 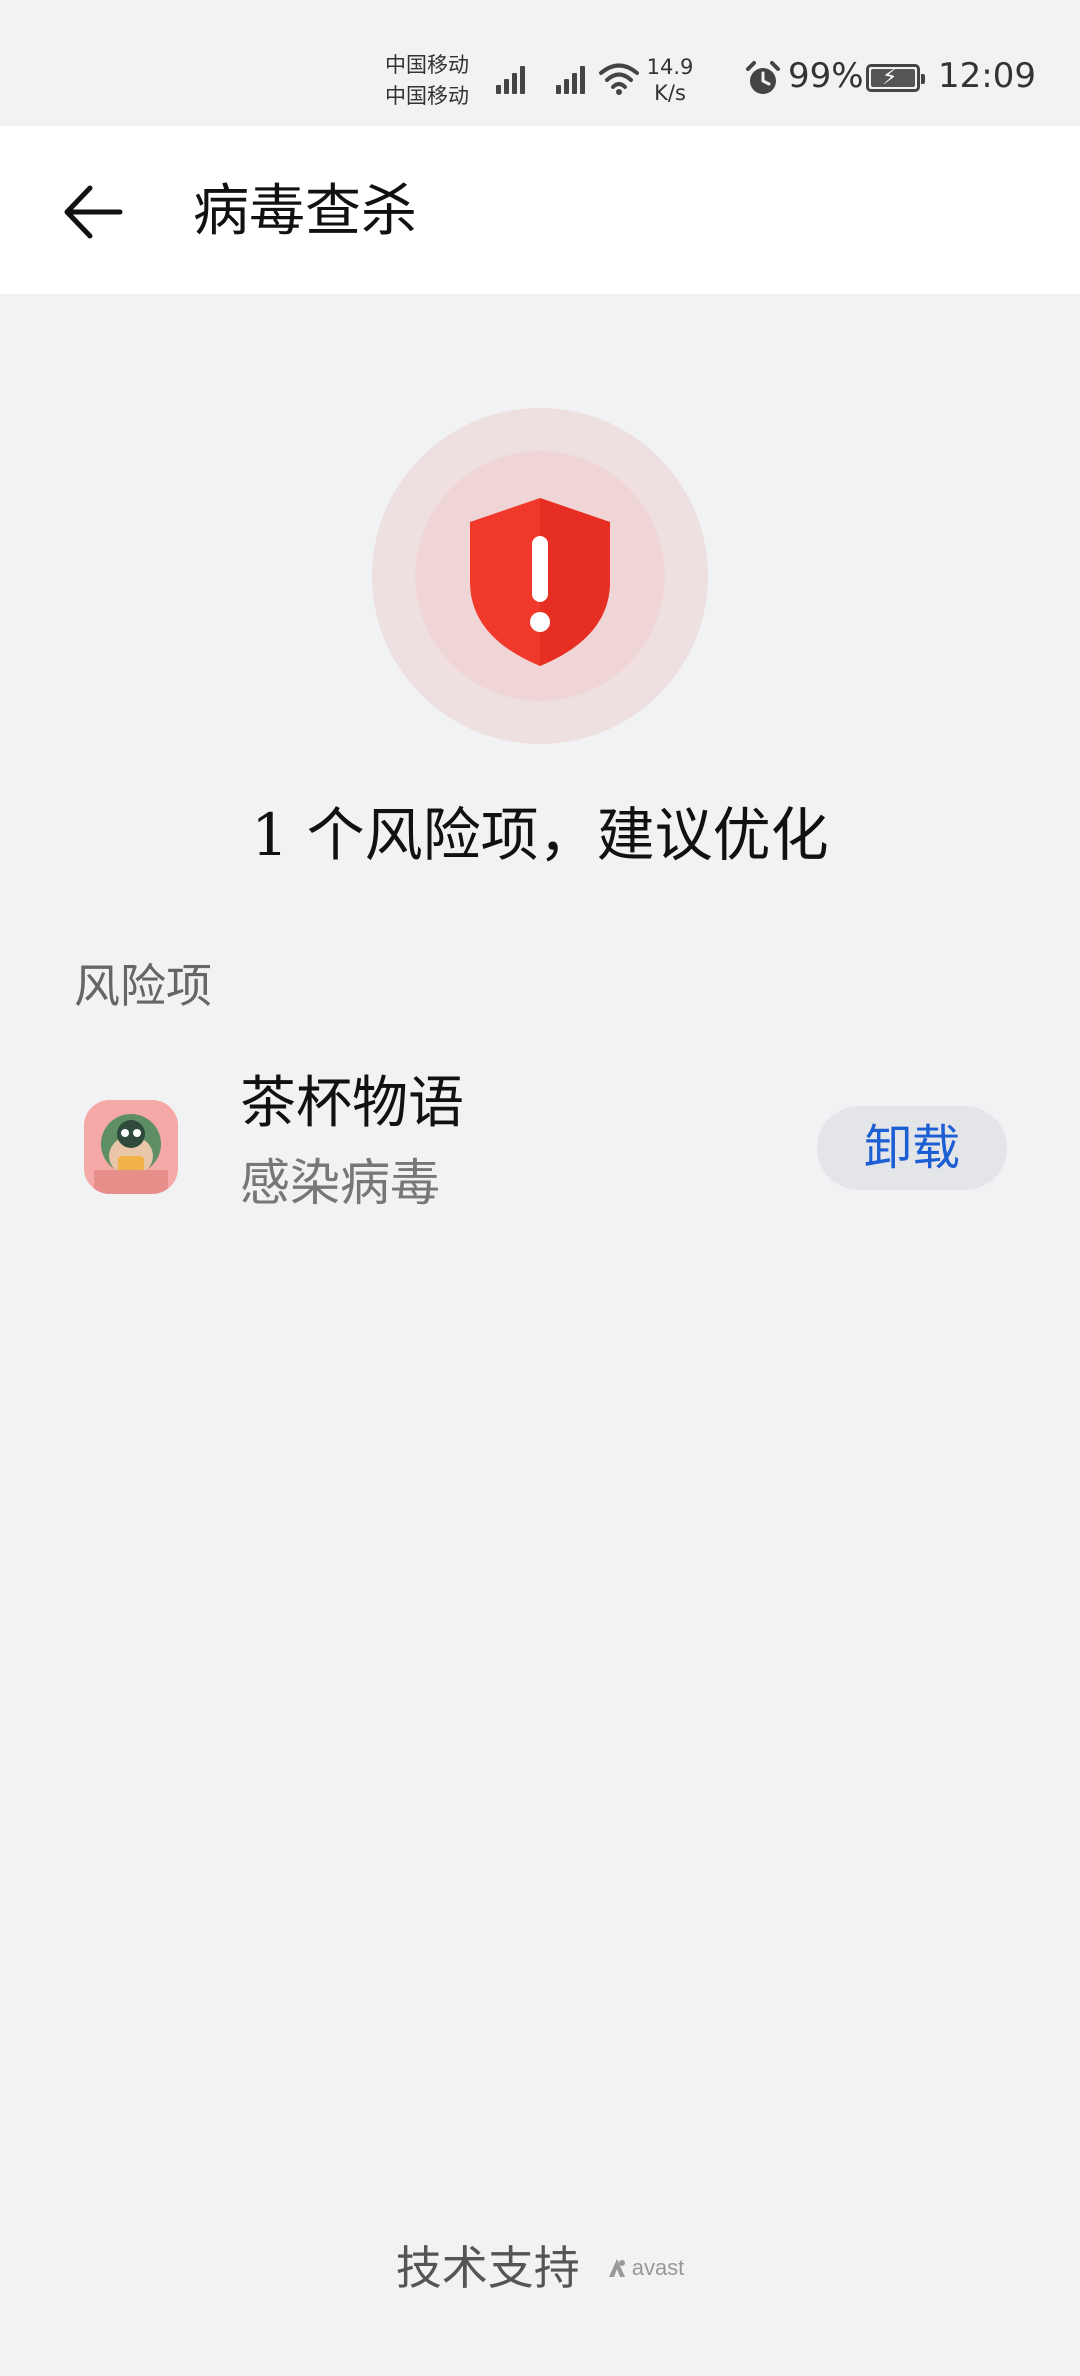 I want to click on list-item: 茶杯物语 感染病毒 卸载, so click(x=540, y=1150).